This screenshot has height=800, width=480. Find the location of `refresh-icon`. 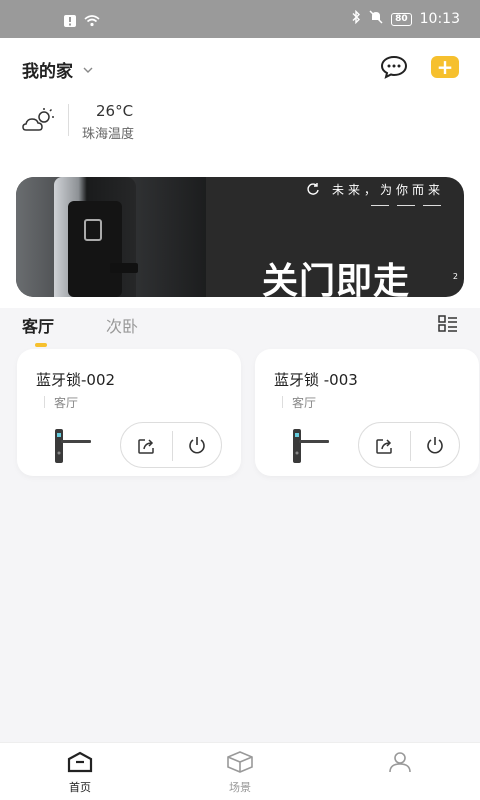

refresh-icon is located at coordinates (313, 188).